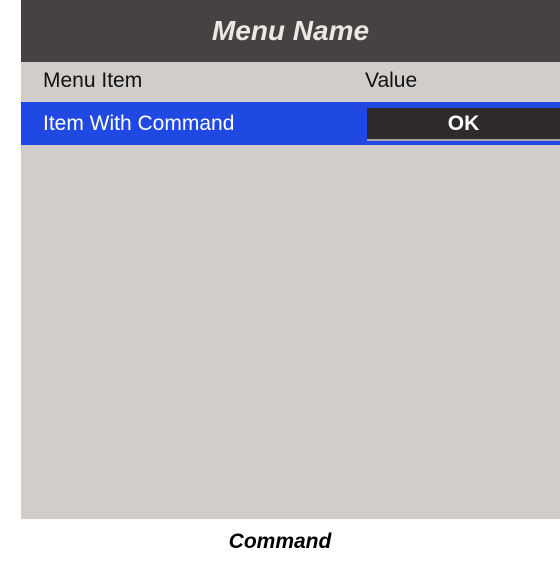 The width and height of the screenshot is (560, 571). What do you see at coordinates (139, 123) in the screenshot?
I see `item-with-command-label: Item With Command` at bounding box center [139, 123].